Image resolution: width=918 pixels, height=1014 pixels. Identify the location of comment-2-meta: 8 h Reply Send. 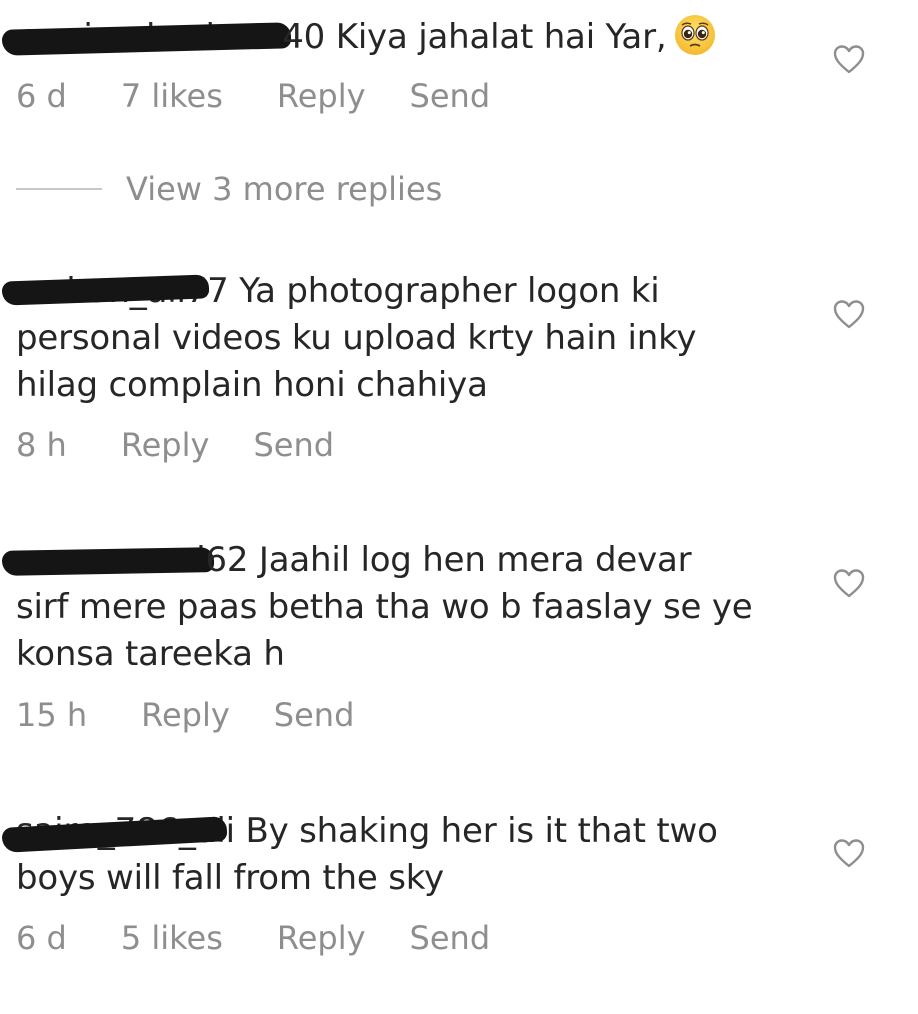
(175, 445).